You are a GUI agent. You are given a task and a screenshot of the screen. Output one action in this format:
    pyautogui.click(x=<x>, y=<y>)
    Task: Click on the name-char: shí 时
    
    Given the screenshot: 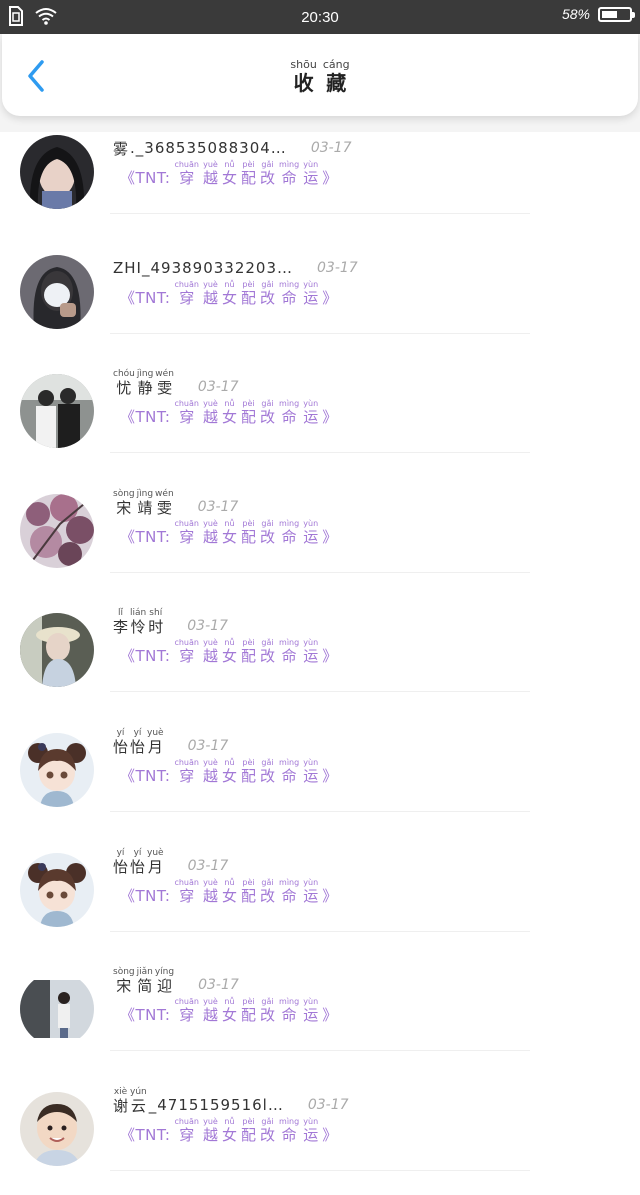 What is the action you would take?
    pyautogui.click(x=156, y=622)
    